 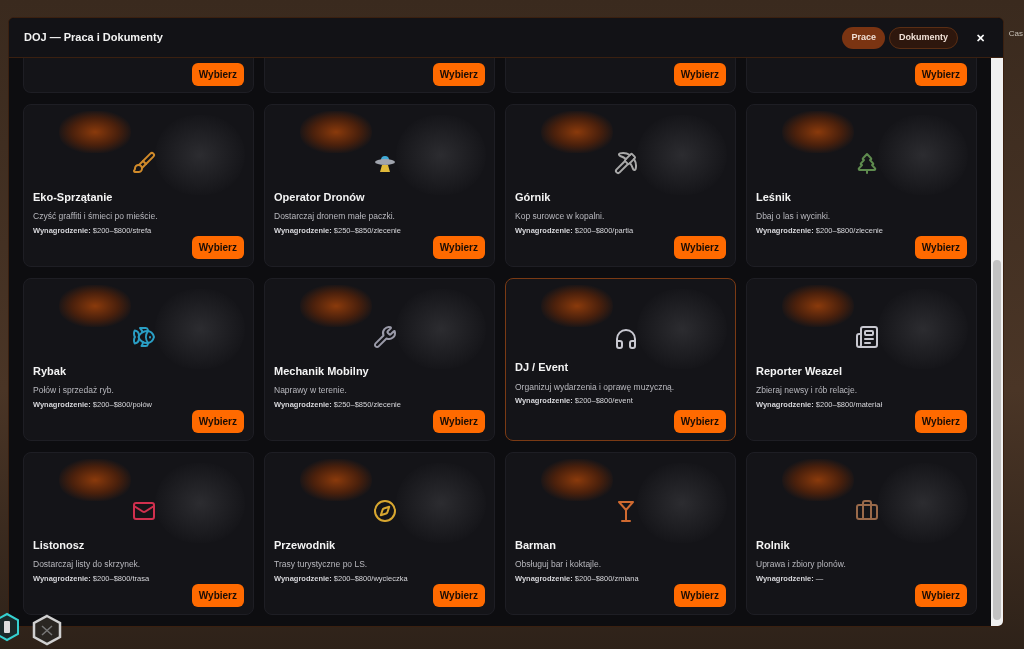 What do you see at coordinates (320, 197) in the screenshot?
I see `job-title: Operator Dronów` at bounding box center [320, 197].